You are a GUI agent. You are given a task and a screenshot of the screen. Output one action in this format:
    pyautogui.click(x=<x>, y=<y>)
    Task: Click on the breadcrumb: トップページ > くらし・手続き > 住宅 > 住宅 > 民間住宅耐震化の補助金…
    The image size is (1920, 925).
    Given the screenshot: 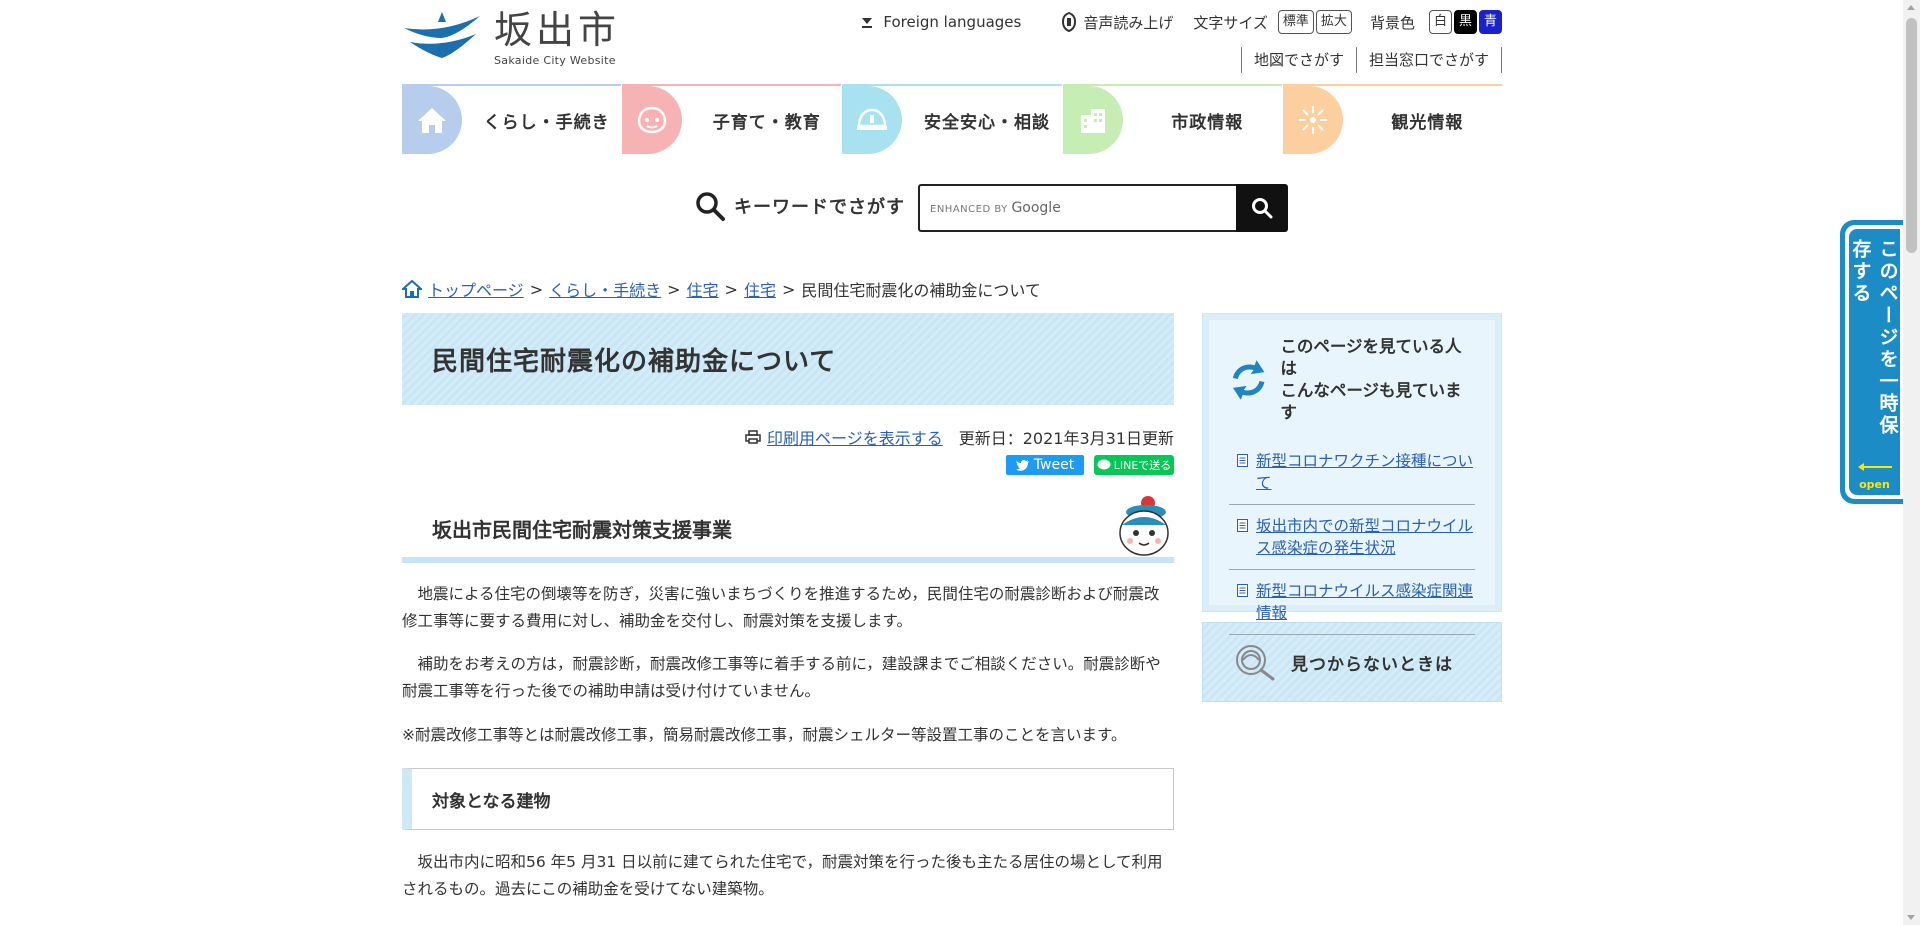 What is the action you would take?
    pyautogui.click(x=721, y=289)
    